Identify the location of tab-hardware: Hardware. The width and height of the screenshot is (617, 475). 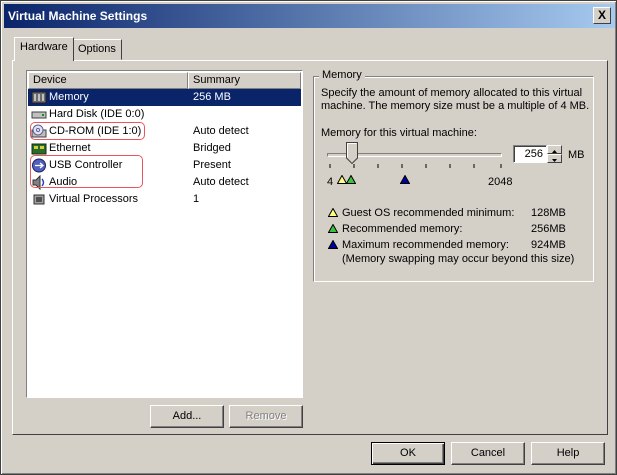
(44, 49).